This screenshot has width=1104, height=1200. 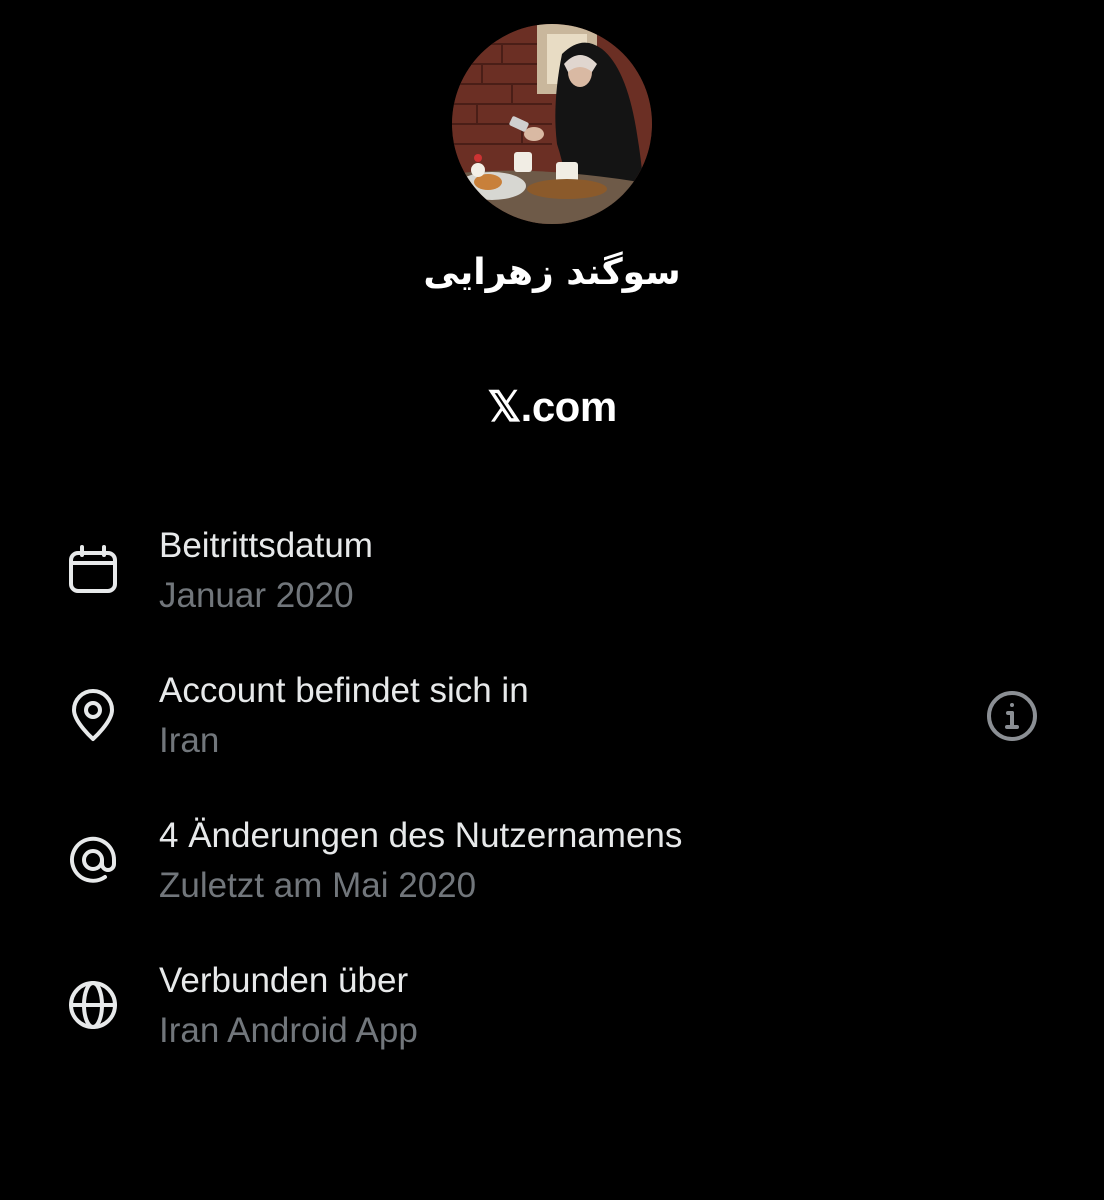 What do you see at coordinates (189, 740) in the screenshot?
I see `detail-value: Iran` at bounding box center [189, 740].